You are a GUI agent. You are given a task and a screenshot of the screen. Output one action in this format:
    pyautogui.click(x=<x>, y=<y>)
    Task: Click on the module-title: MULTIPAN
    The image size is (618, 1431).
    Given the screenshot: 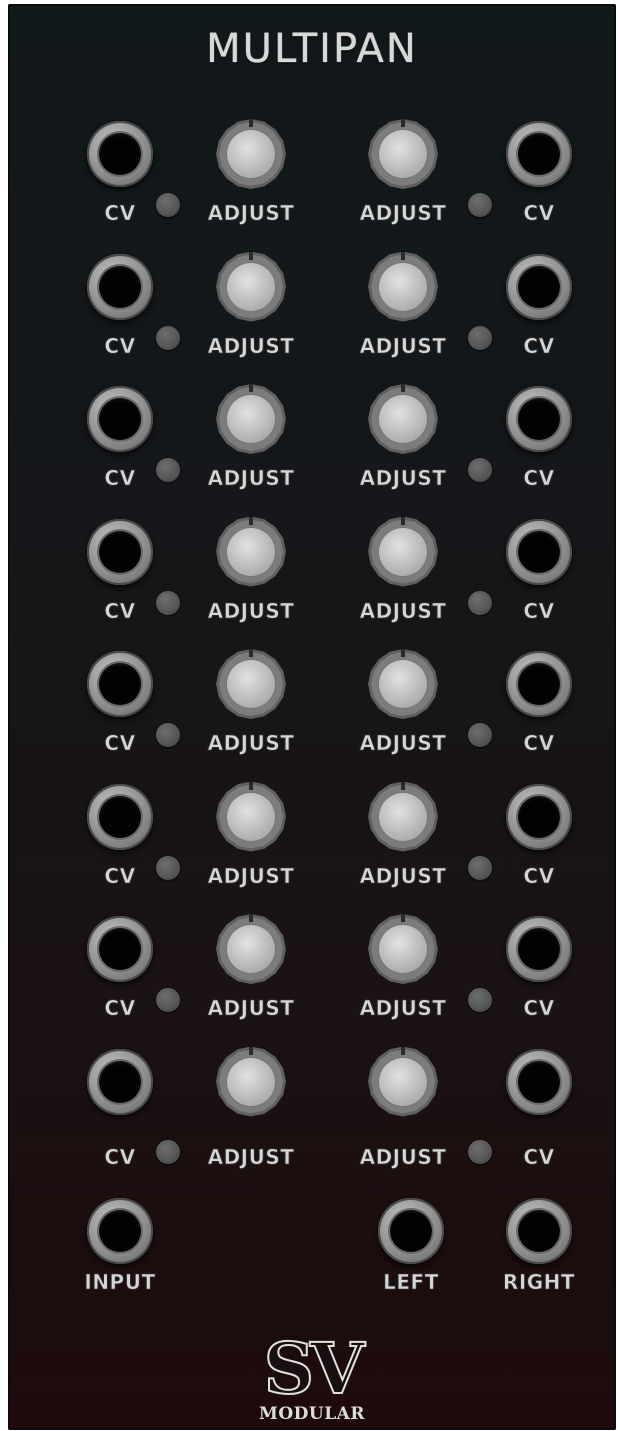 What is the action you would take?
    pyautogui.click(x=312, y=49)
    